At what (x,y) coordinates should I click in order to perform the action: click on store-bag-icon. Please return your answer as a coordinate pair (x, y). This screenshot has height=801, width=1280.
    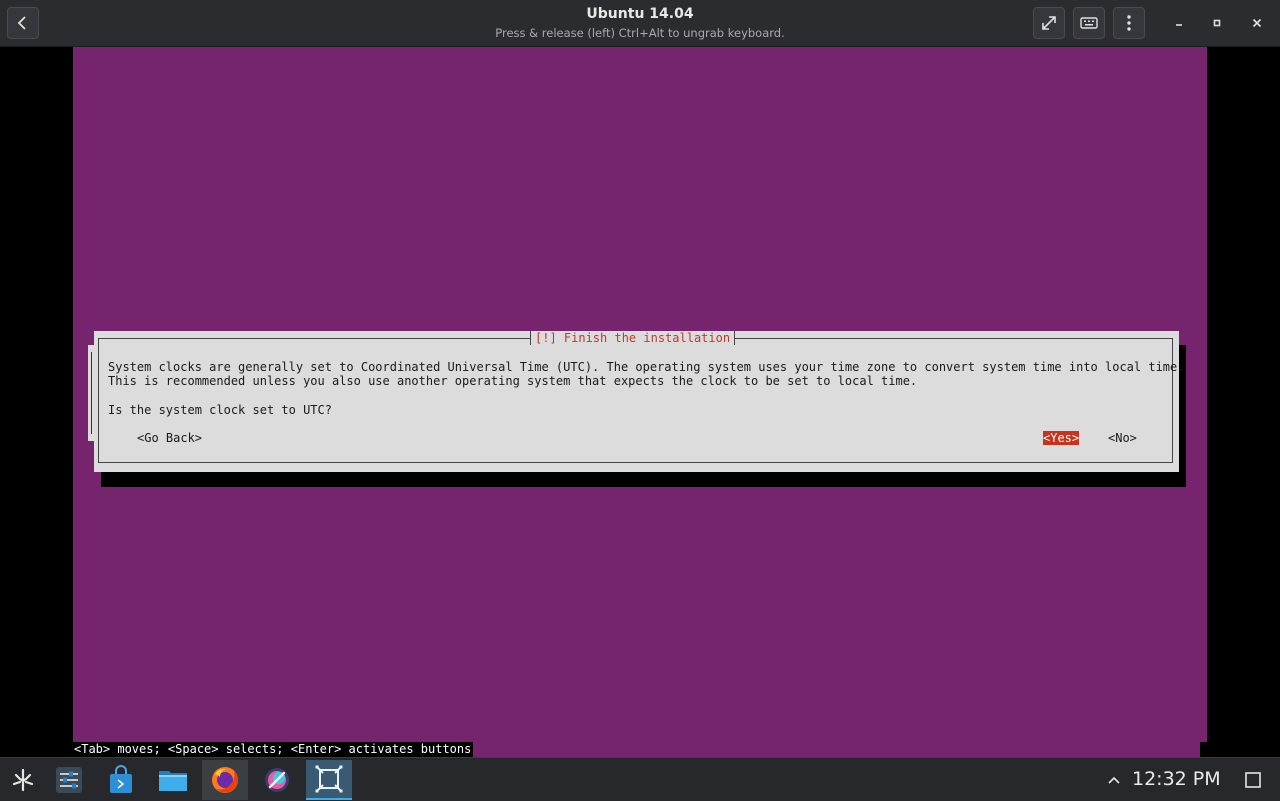
    Looking at the image, I should click on (121, 779).